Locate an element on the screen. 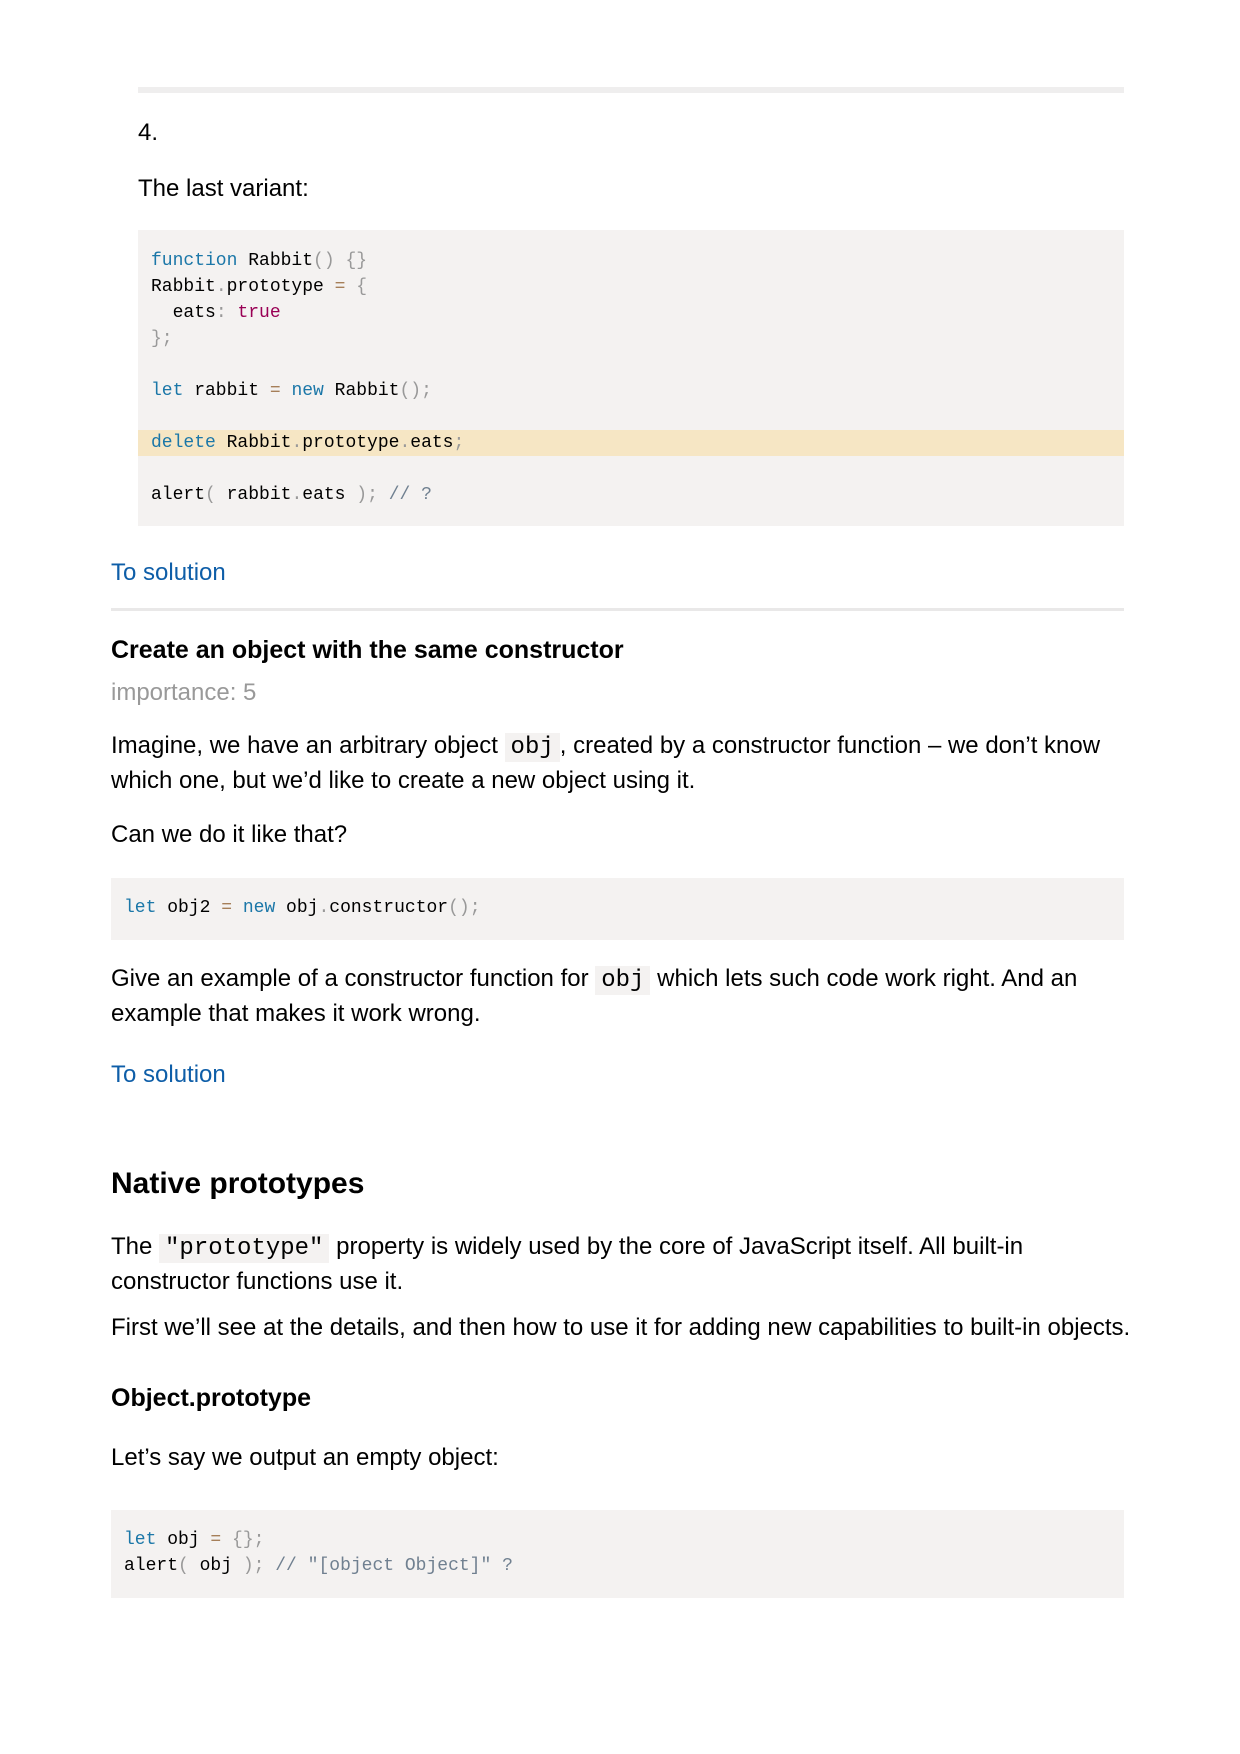  inline-code: "prototype" is located at coordinates (244, 1248).